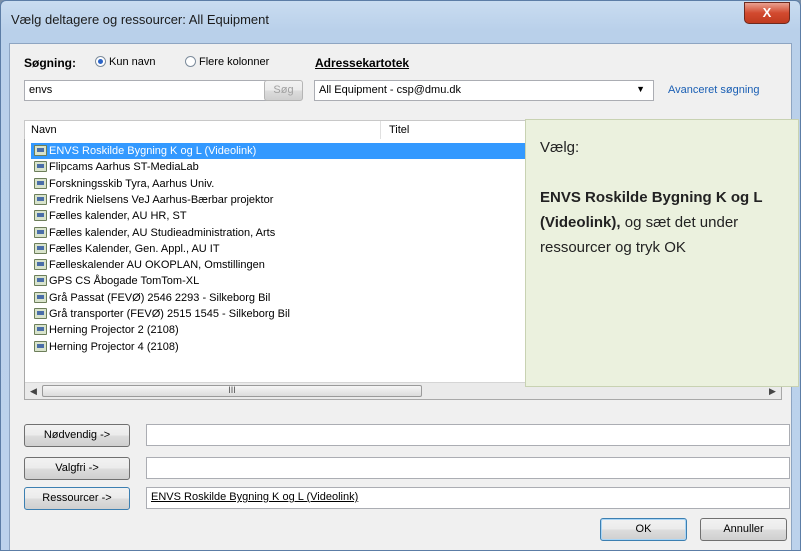 This screenshot has height=551, width=801. What do you see at coordinates (399, 130) in the screenshot?
I see `column-header-title: Titel` at bounding box center [399, 130].